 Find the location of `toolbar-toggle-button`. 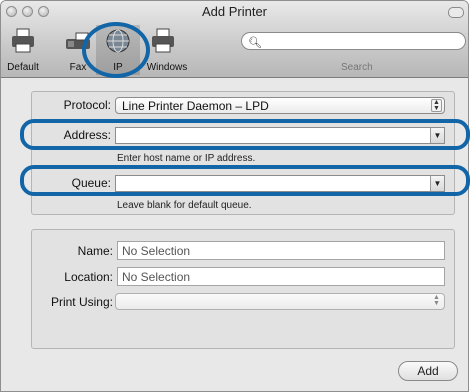

toolbar-toggle-button is located at coordinates (456, 12).